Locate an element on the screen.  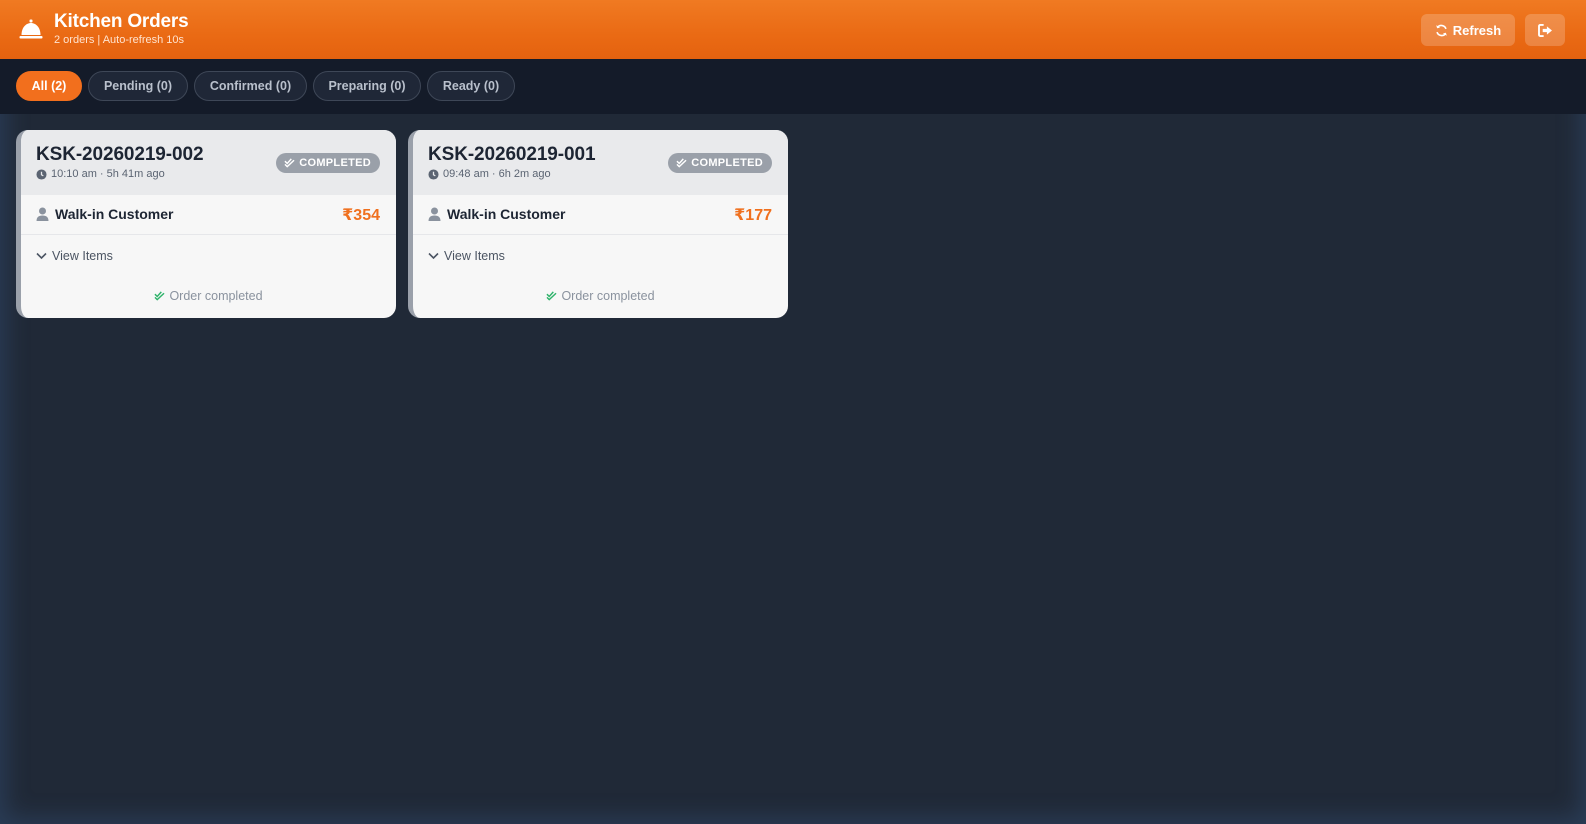
refresh-icon is located at coordinates (1441, 30).